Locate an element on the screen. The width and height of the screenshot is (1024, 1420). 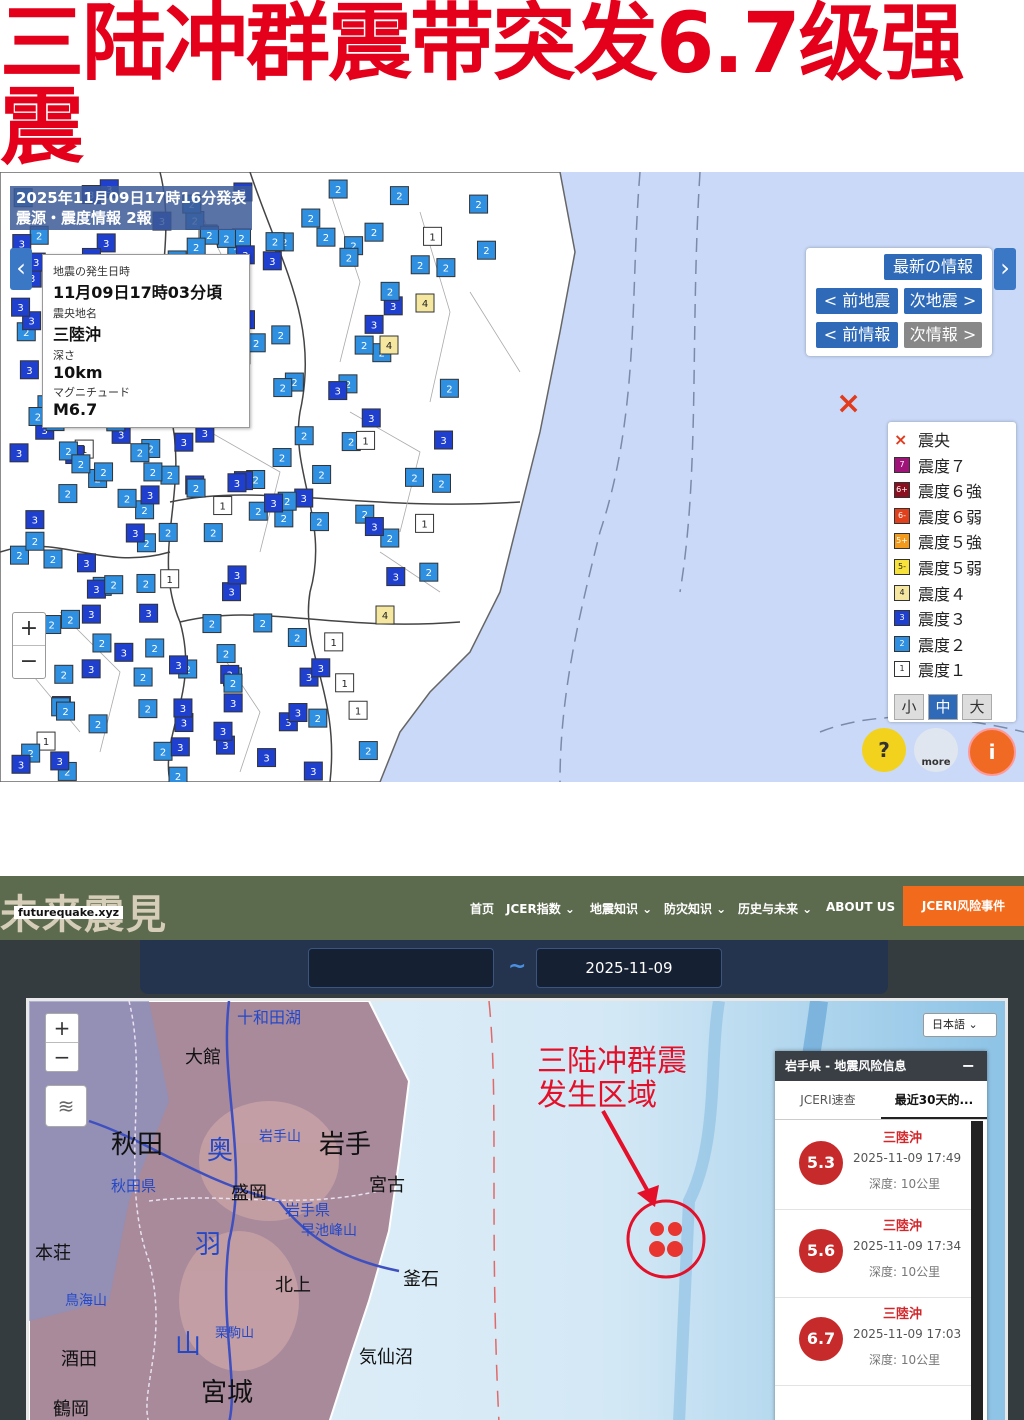
prev-quake-button: < 前地震 is located at coordinates (857, 301).